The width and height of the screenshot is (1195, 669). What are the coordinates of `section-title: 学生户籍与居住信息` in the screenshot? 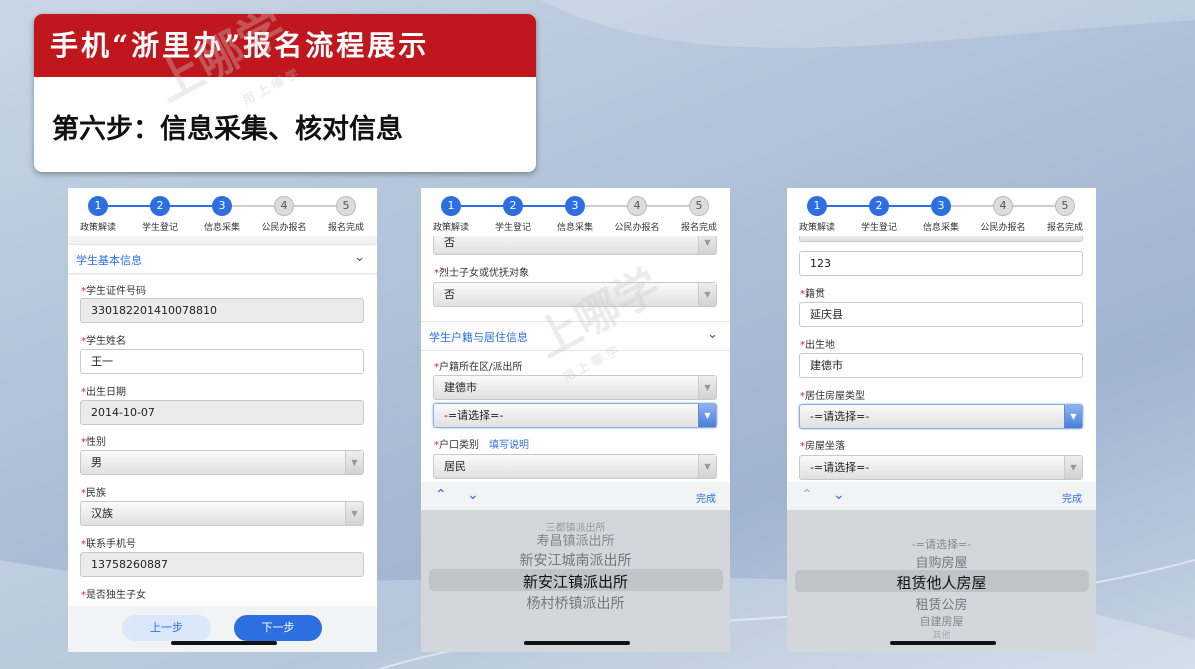 It's located at (478, 337).